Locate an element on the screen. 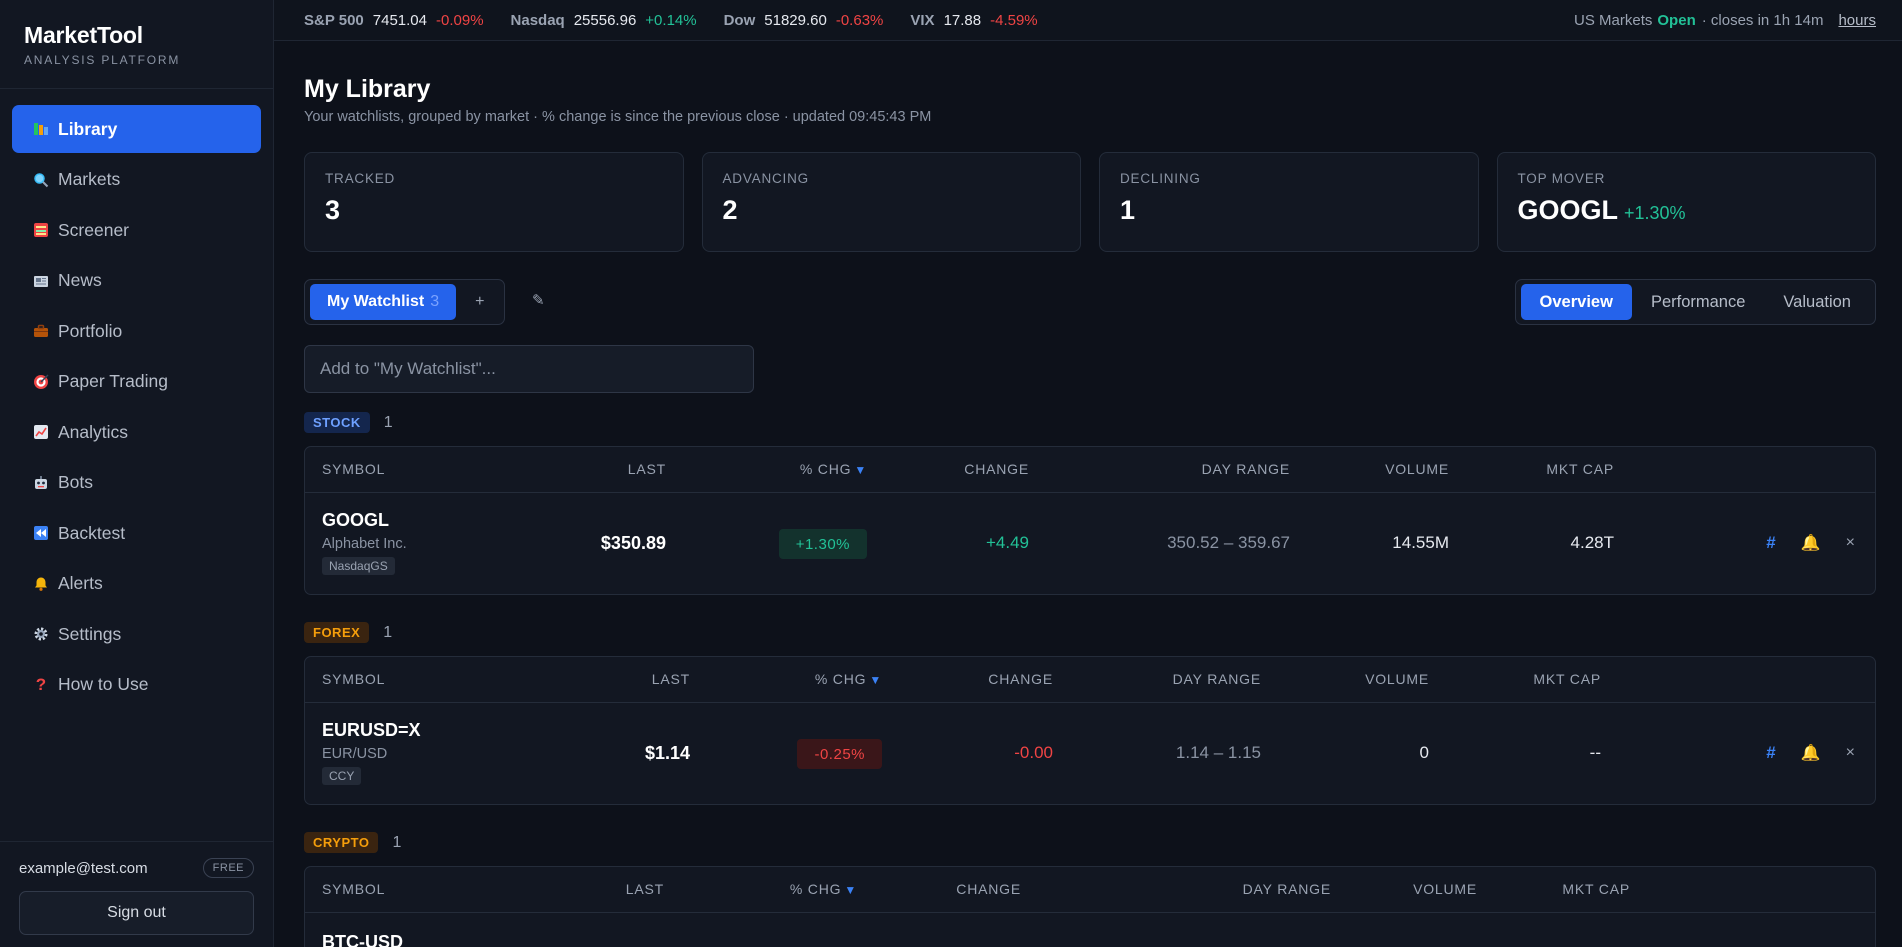 The width and height of the screenshot is (1902, 947). view-tabs: Overview Performance Valuation is located at coordinates (1695, 302).